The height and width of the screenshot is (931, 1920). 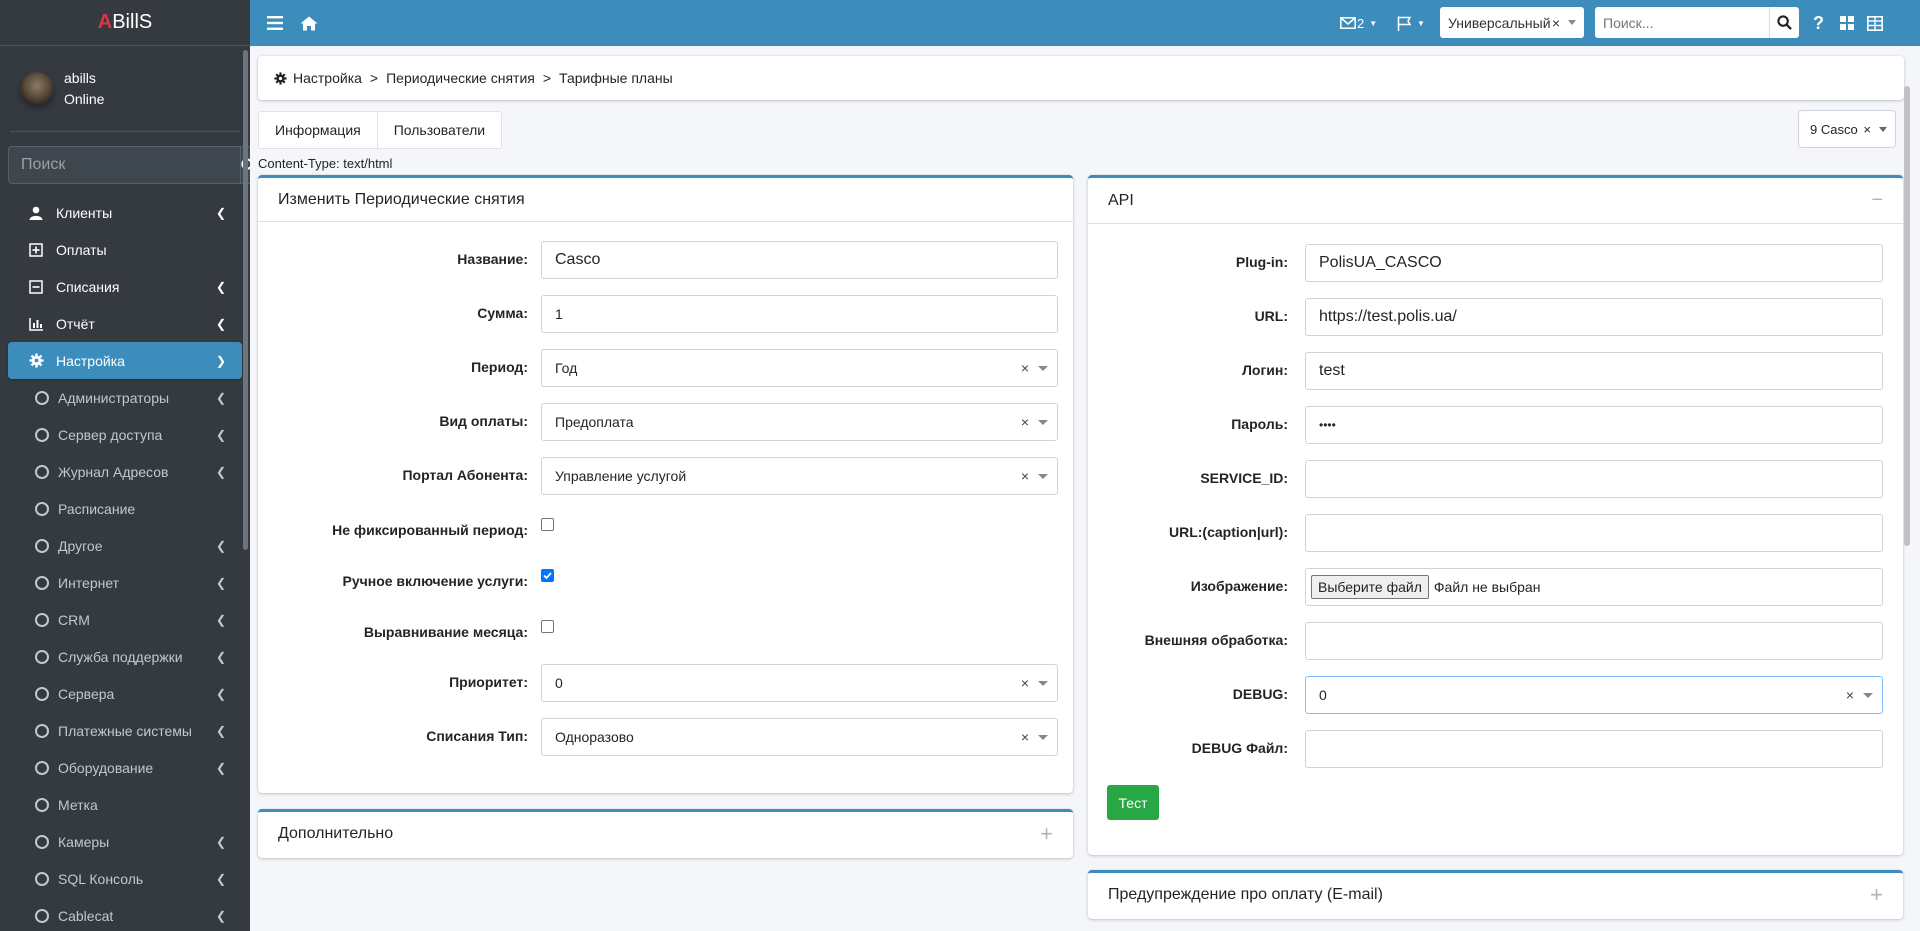 What do you see at coordinates (1682, 22) in the screenshot?
I see `top-search-input` at bounding box center [1682, 22].